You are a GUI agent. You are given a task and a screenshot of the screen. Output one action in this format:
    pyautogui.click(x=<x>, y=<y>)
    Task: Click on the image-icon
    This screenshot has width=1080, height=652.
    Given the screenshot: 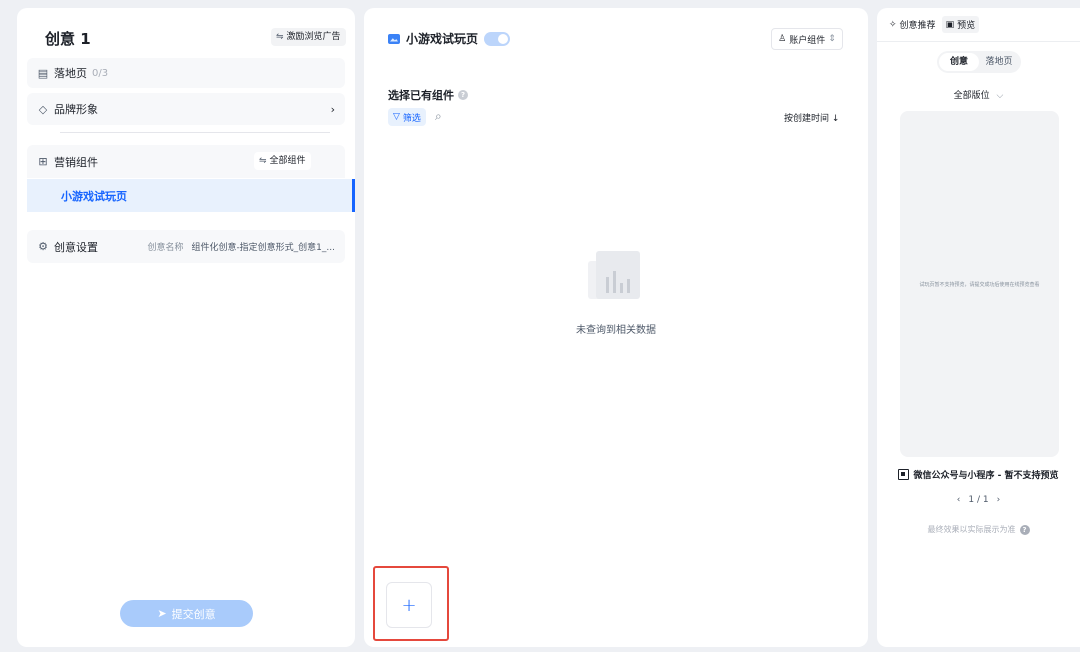 What is the action you would take?
    pyautogui.click(x=394, y=38)
    